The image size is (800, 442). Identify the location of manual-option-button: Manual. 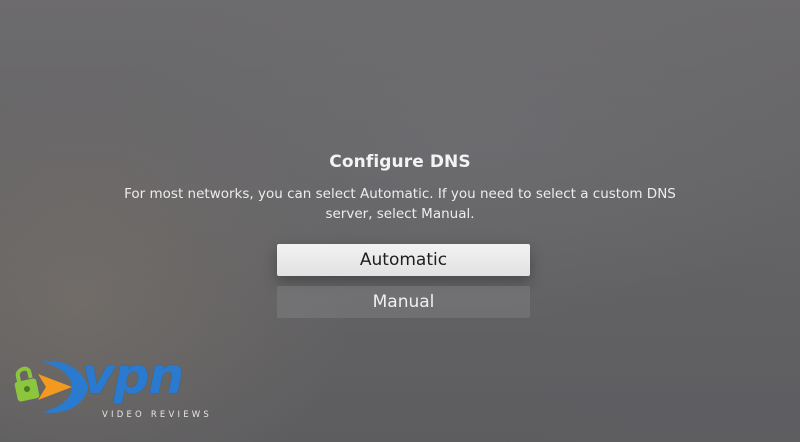
(403, 302).